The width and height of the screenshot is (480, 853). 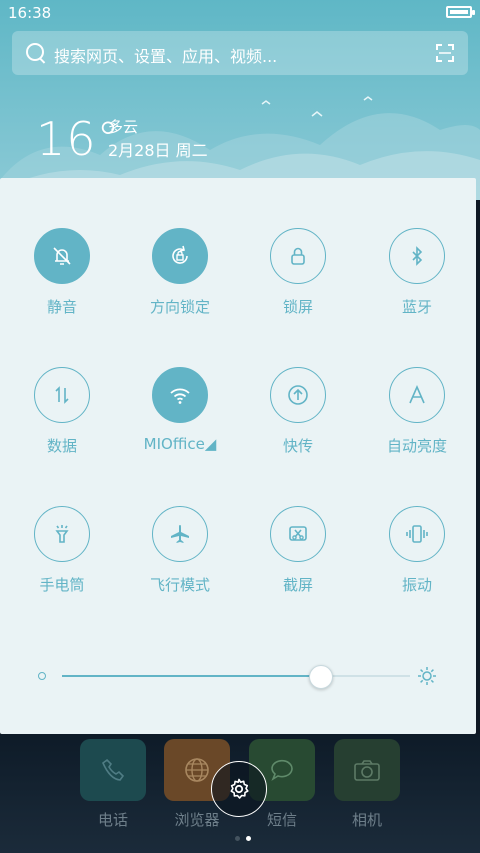 What do you see at coordinates (30, 13) in the screenshot?
I see `status-time: 16:38` at bounding box center [30, 13].